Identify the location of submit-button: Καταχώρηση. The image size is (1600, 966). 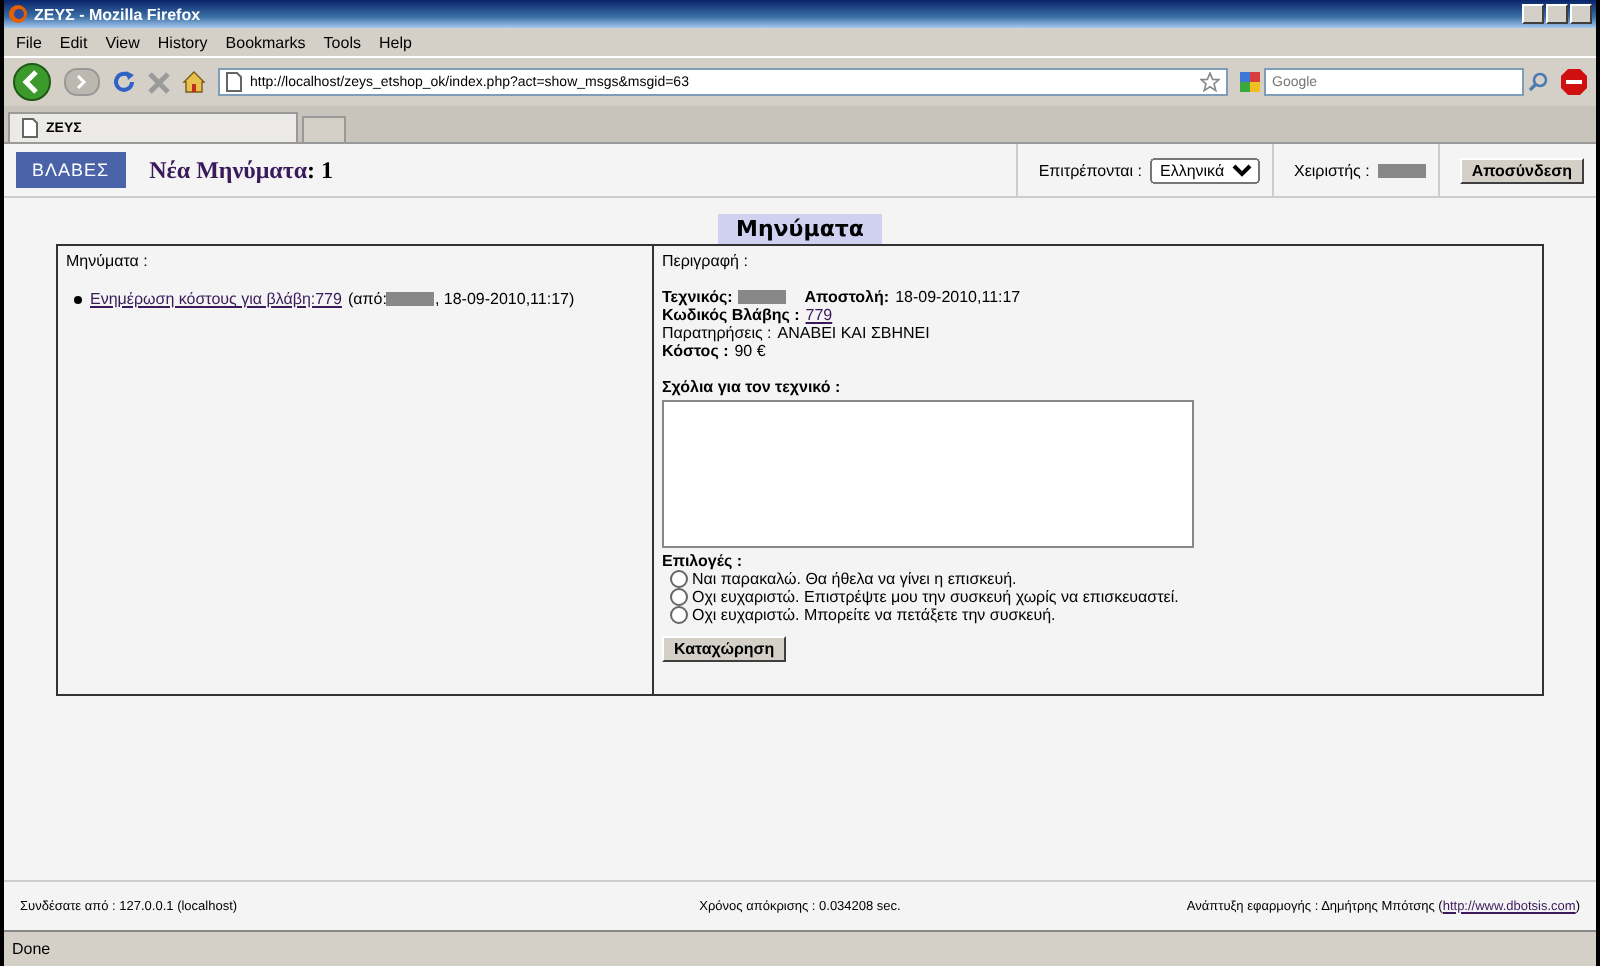
(724, 649).